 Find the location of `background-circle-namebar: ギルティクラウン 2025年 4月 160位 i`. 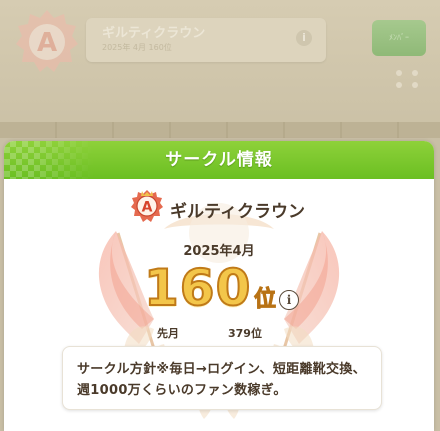

background-circle-namebar: ギルティクラウン 2025年 4月 160位 i is located at coordinates (206, 40).